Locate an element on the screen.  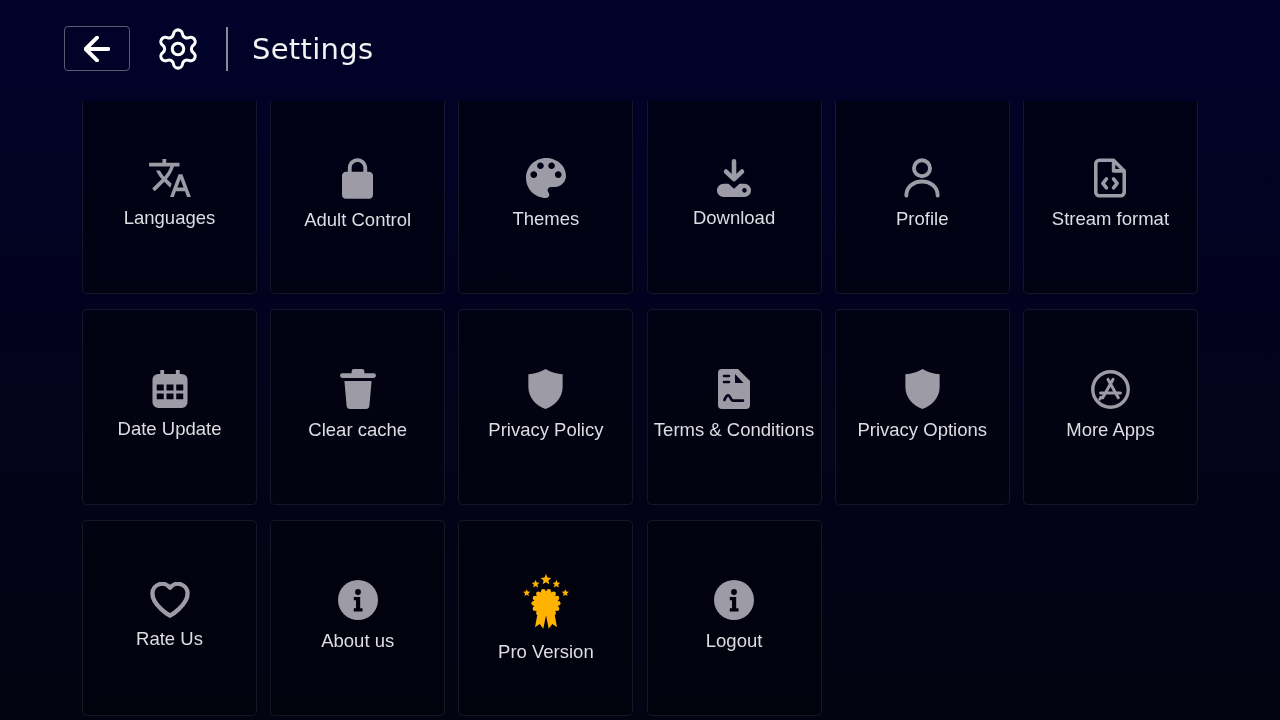
settings-tile: Terms & Conditions is located at coordinates (734, 407).